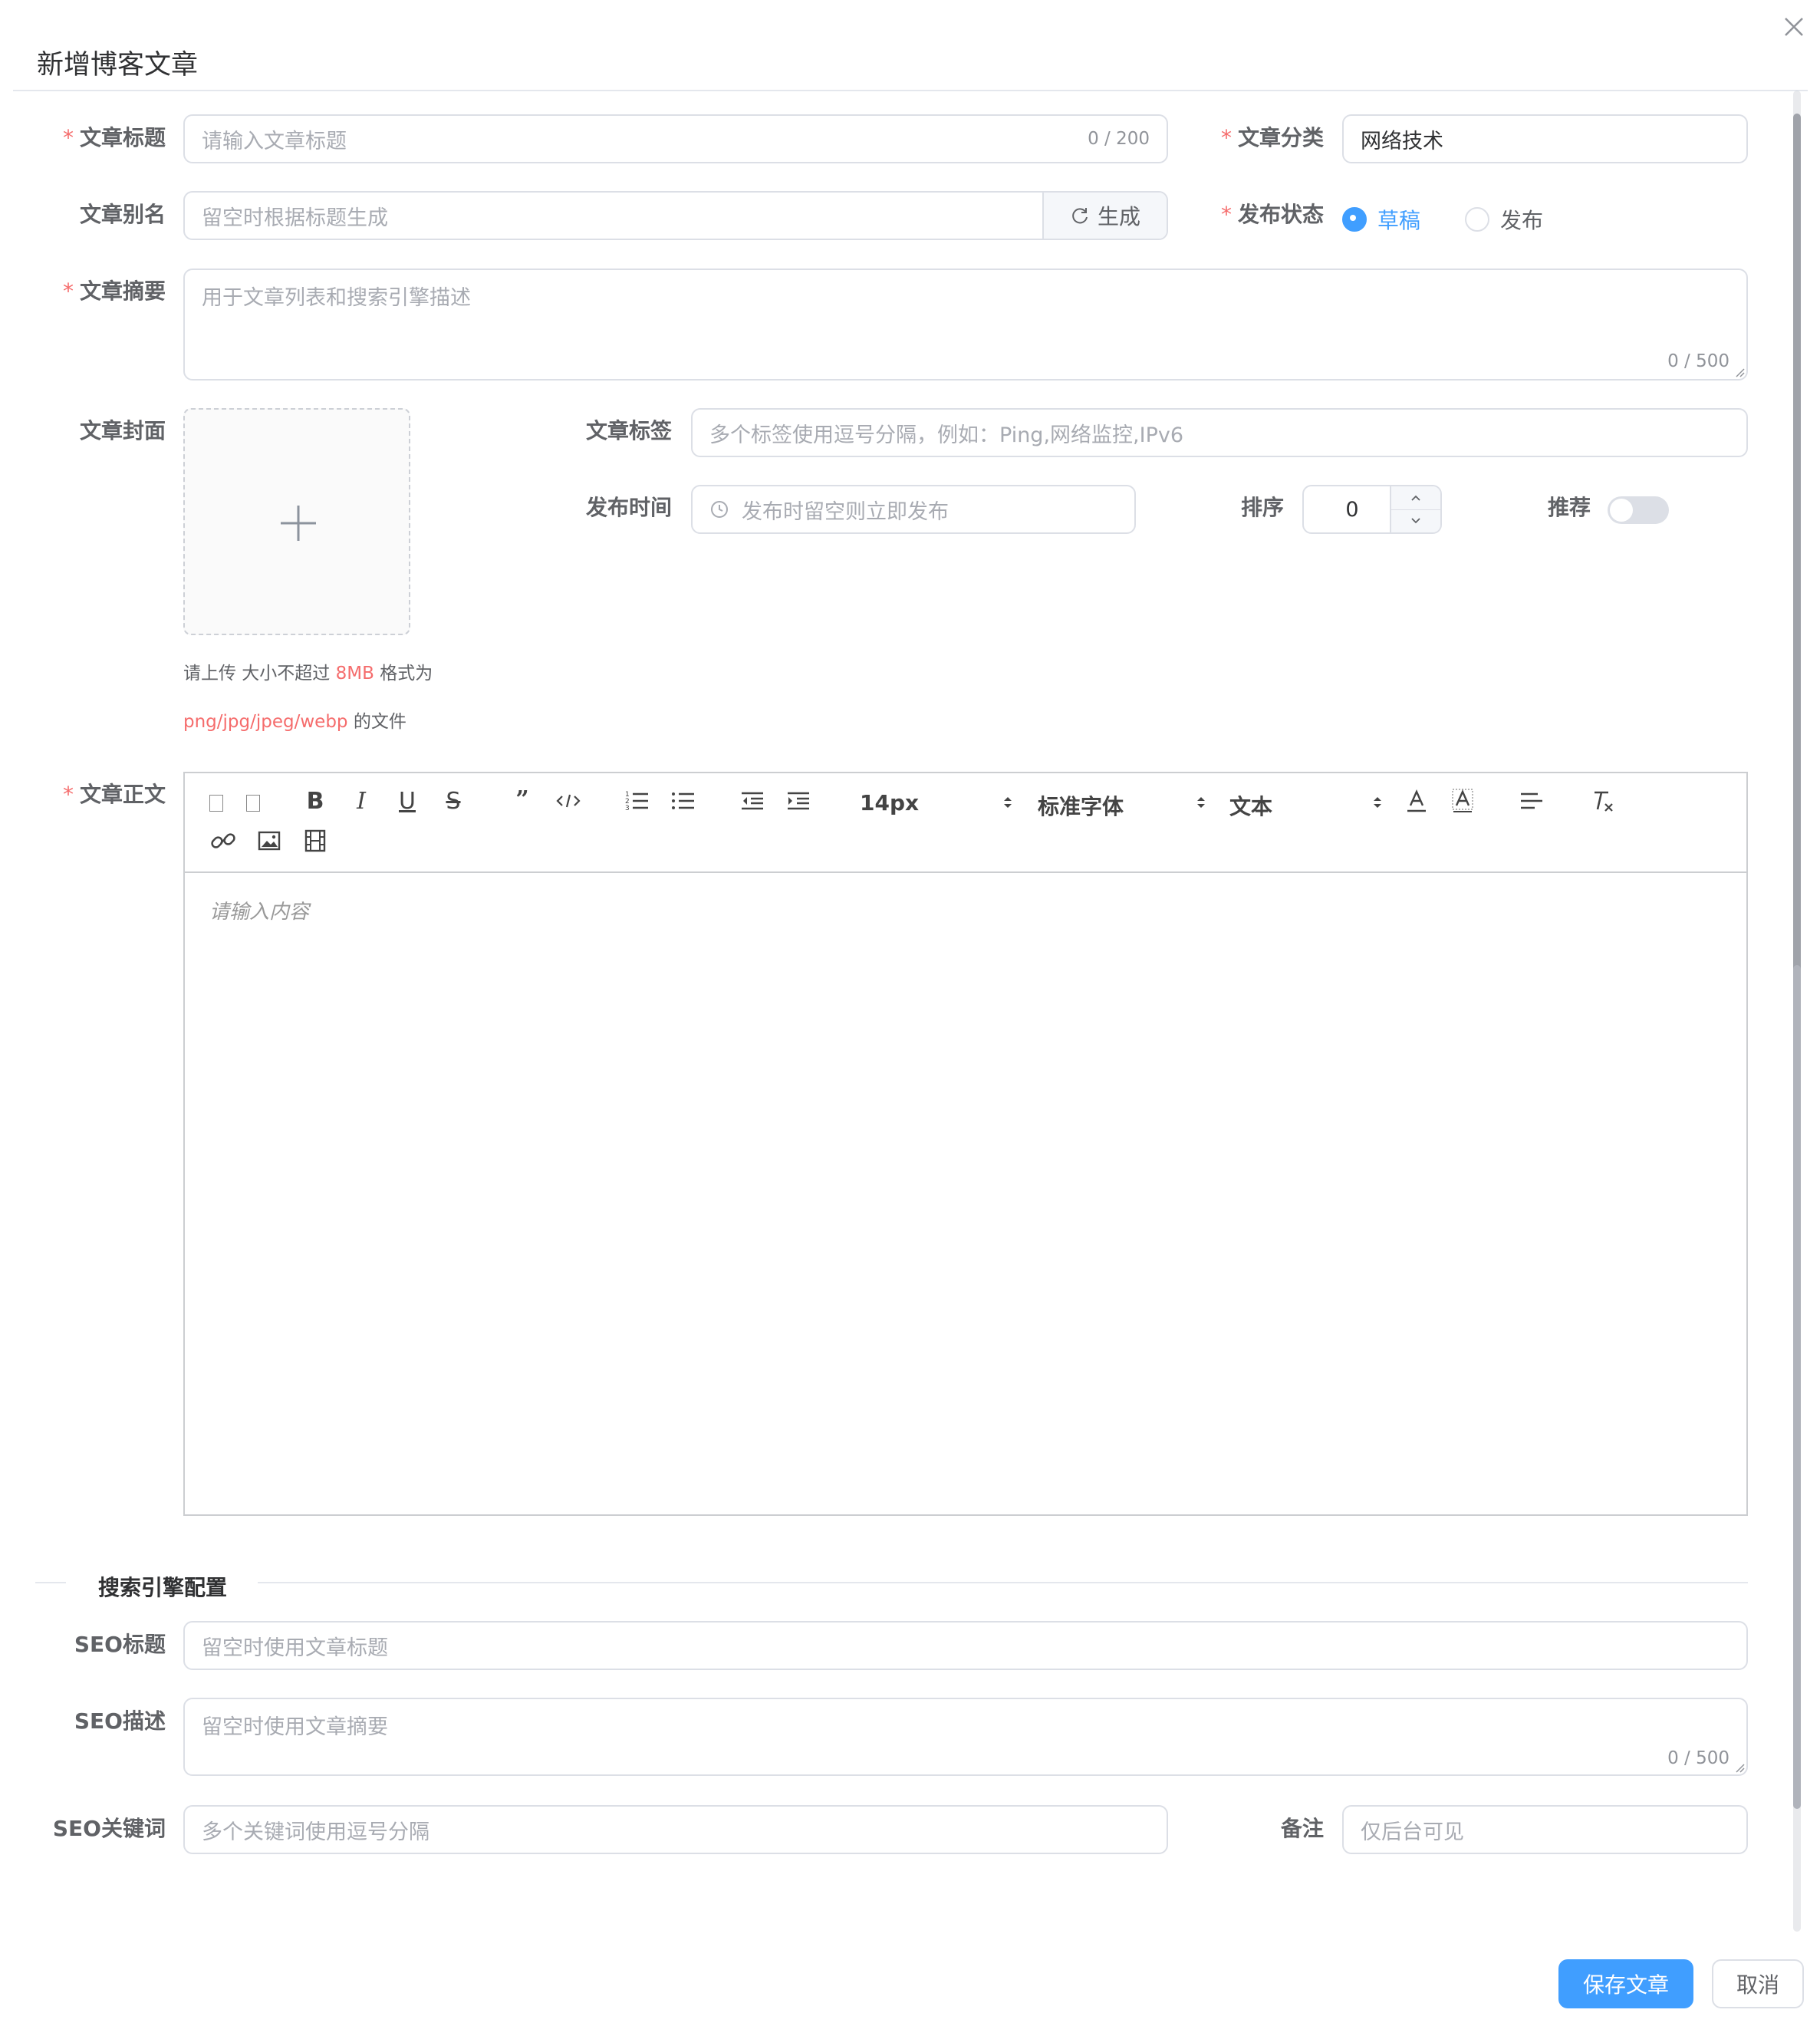  What do you see at coordinates (453, 801) in the screenshot?
I see `strikethrough-icon: S` at bounding box center [453, 801].